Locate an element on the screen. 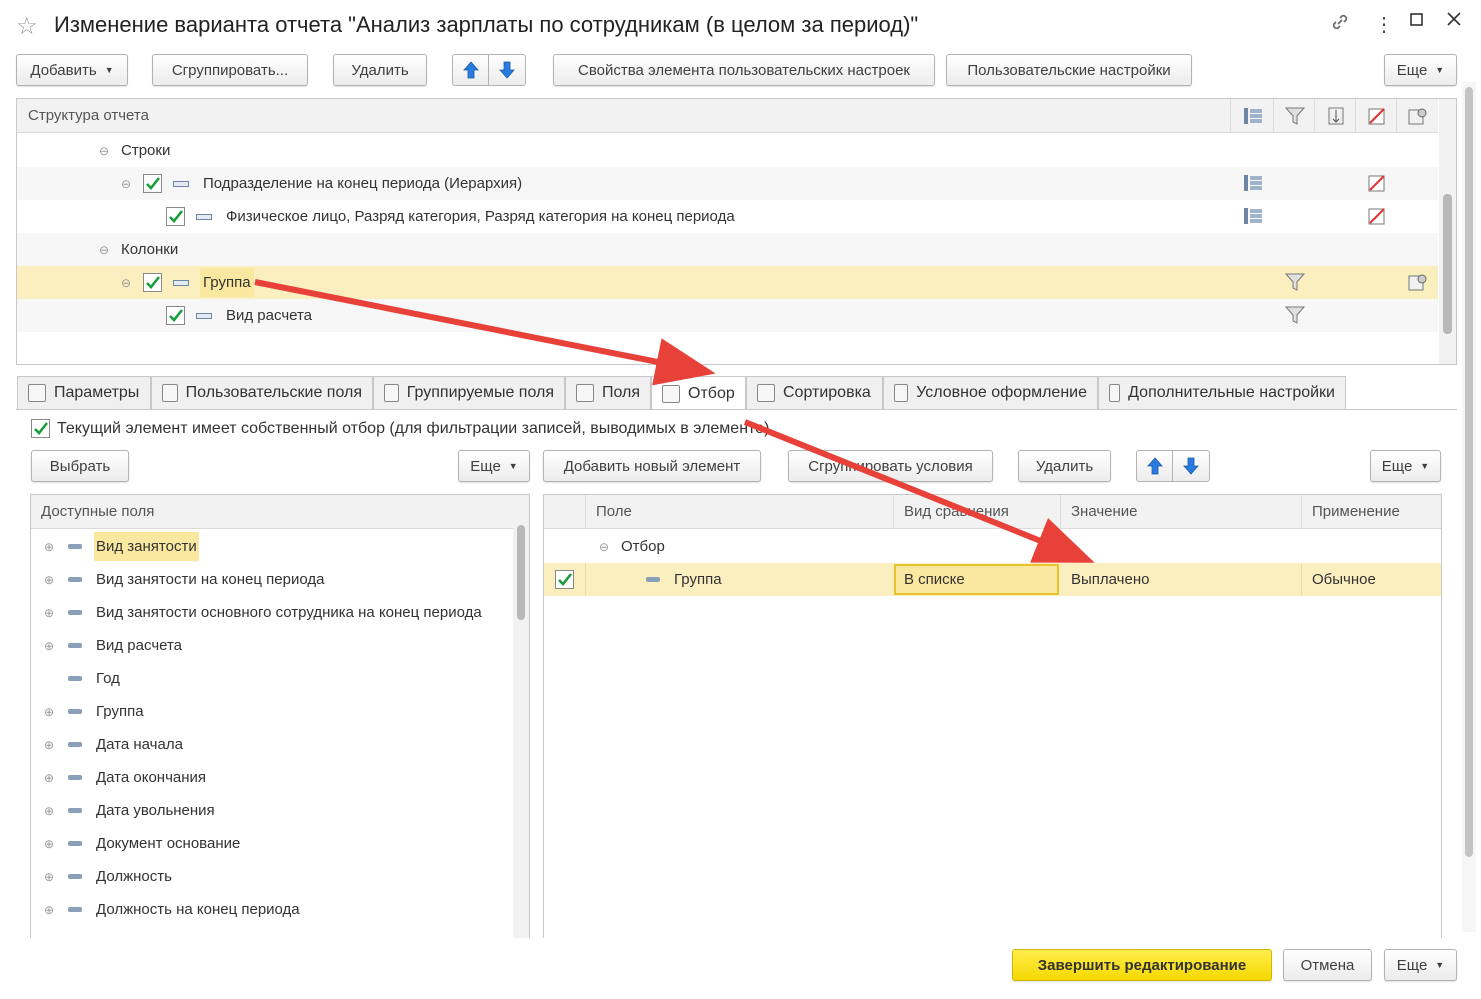 Image resolution: width=1481 pixels, height=999 pixels. fields-scrollbar is located at coordinates (521, 718).